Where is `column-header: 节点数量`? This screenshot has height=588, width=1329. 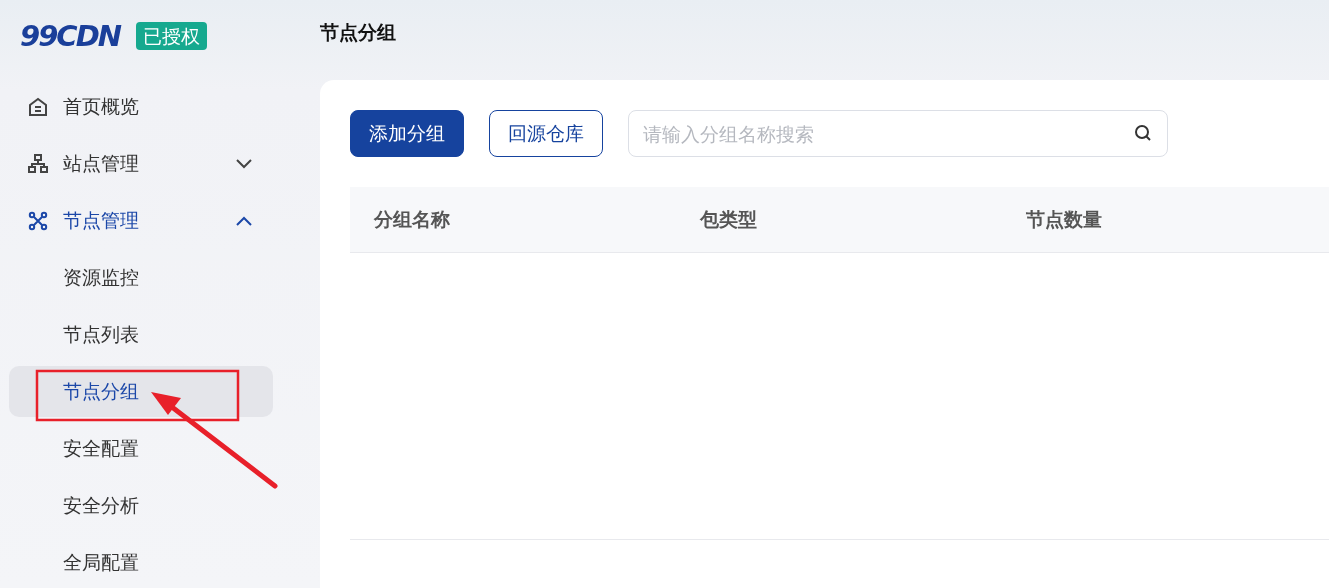 column-header: 节点数量 is located at coordinates (1064, 220).